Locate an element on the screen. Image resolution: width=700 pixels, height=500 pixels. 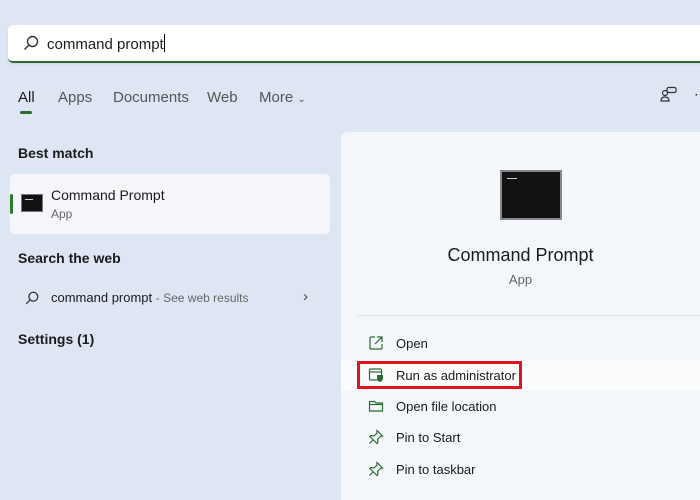
web-suffix: - See web results is located at coordinates (202, 298).